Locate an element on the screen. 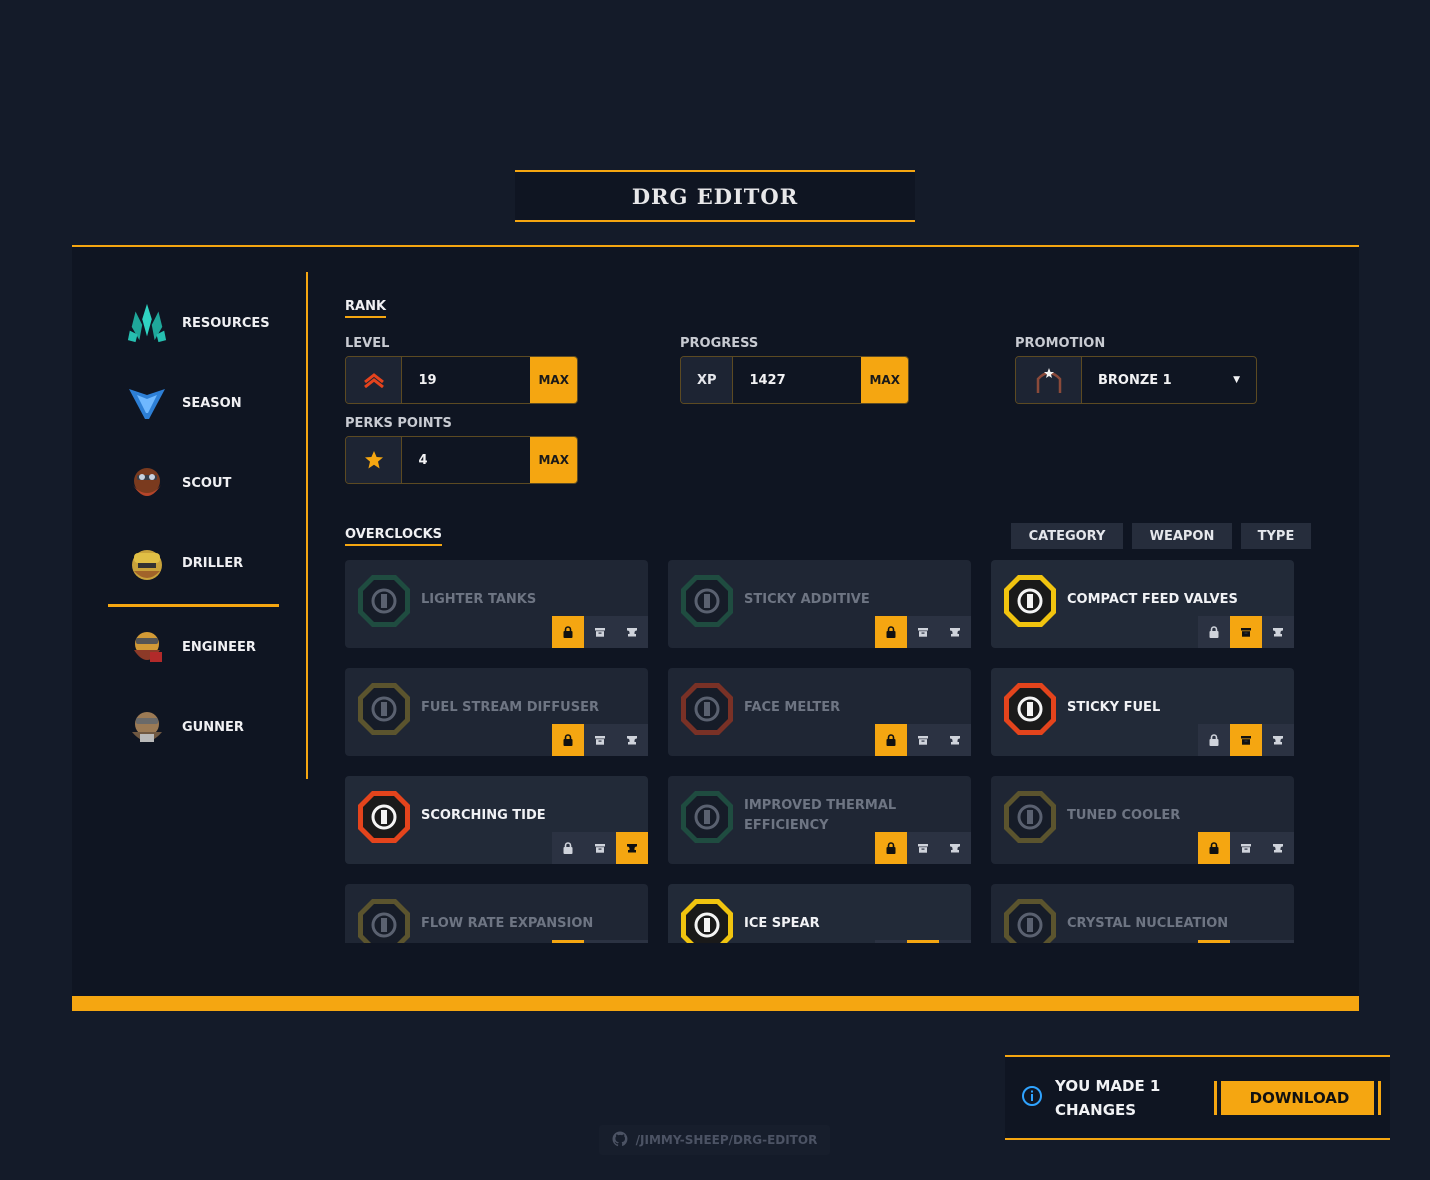 Image resolution: width=1430 pixels, height=1180 pixels. sidebar-item-gunner: GUNNER is located at coordinates (193, 727).